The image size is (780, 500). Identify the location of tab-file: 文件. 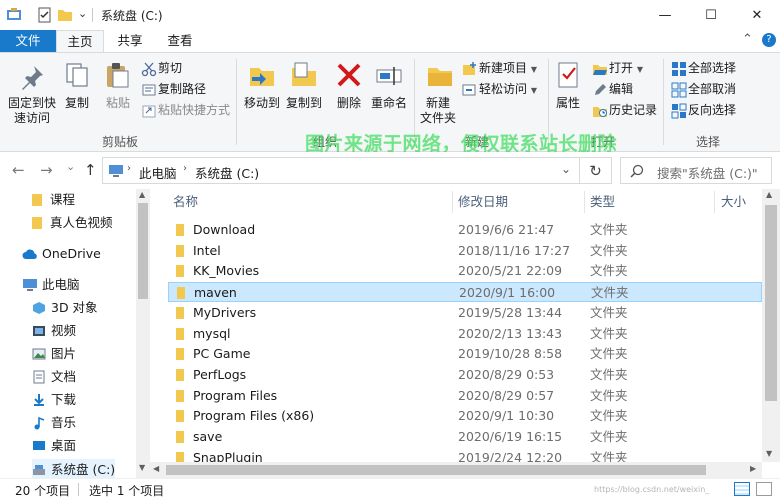
(28, 41).